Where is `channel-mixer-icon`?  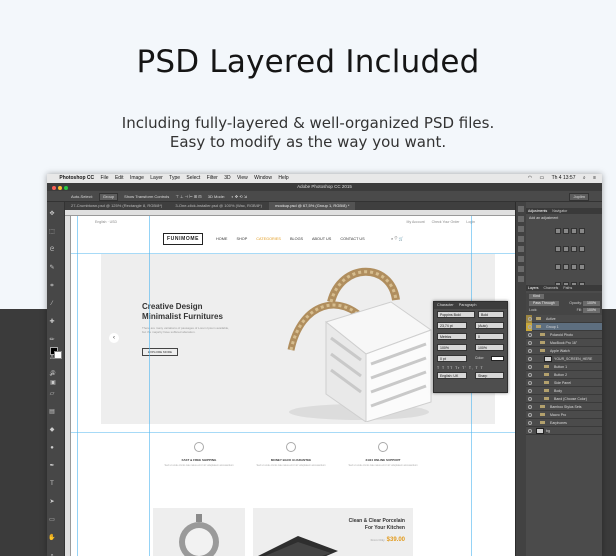
channel-mixer-icon is located at coordinates (566, 267).